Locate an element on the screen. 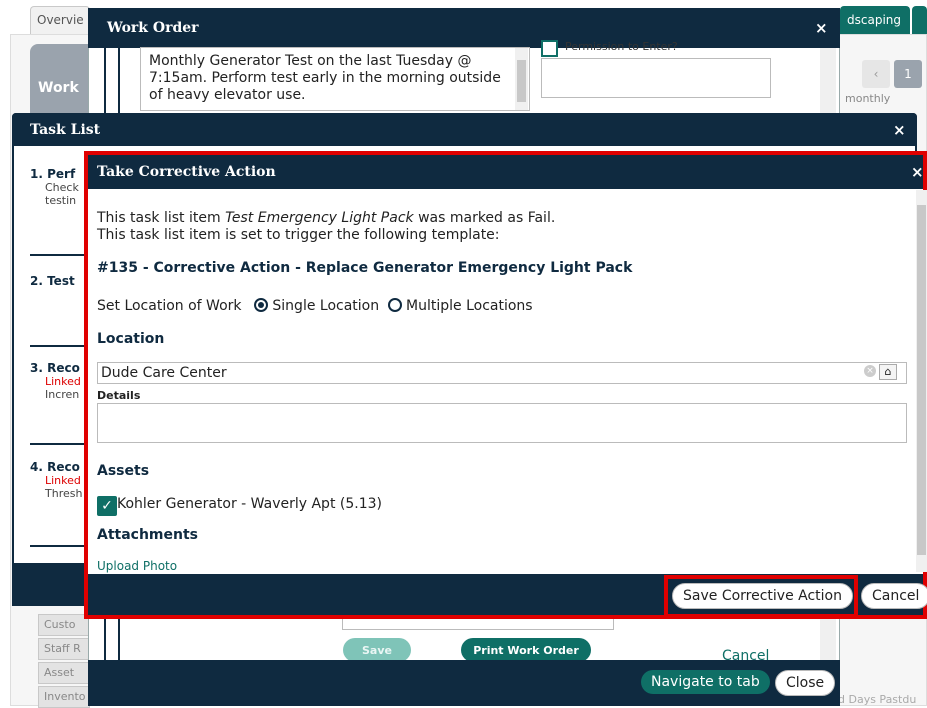  past-due-label: d Days Pastdu is located at coordinates (877, 699).